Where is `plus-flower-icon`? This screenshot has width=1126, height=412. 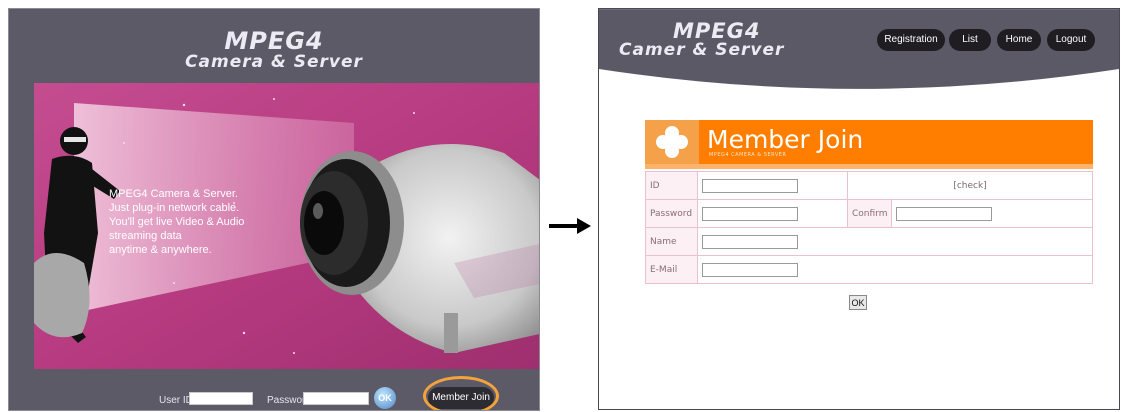 plus-flower-icon is located at coordinates (672, 142).